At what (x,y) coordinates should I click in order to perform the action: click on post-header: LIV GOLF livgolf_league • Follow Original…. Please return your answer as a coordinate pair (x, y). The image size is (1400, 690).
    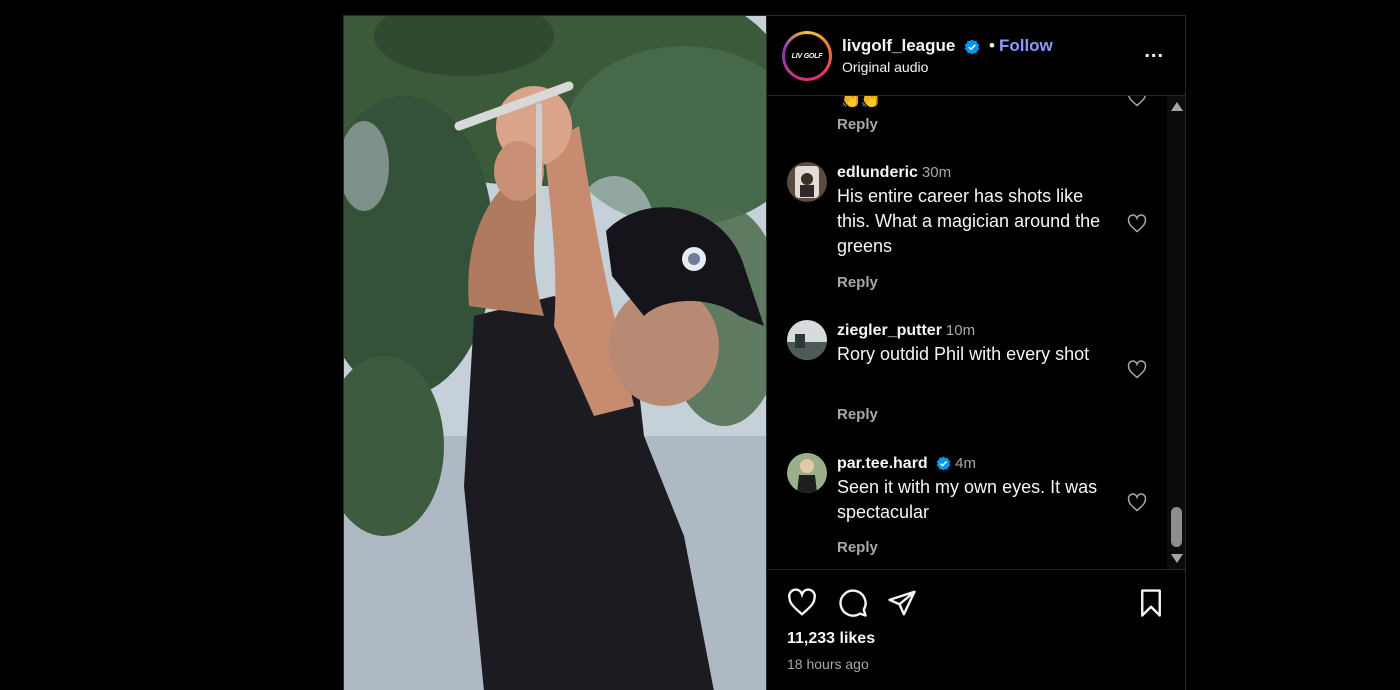
    Looking at the image, I should click on (976, 56).